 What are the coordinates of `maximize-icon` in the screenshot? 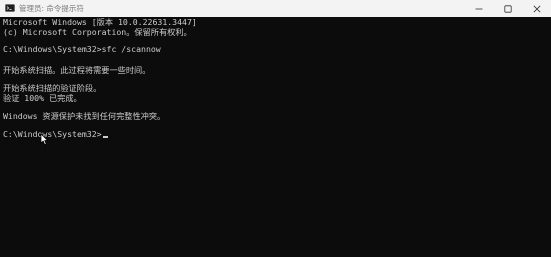 It's located at (508, 8).